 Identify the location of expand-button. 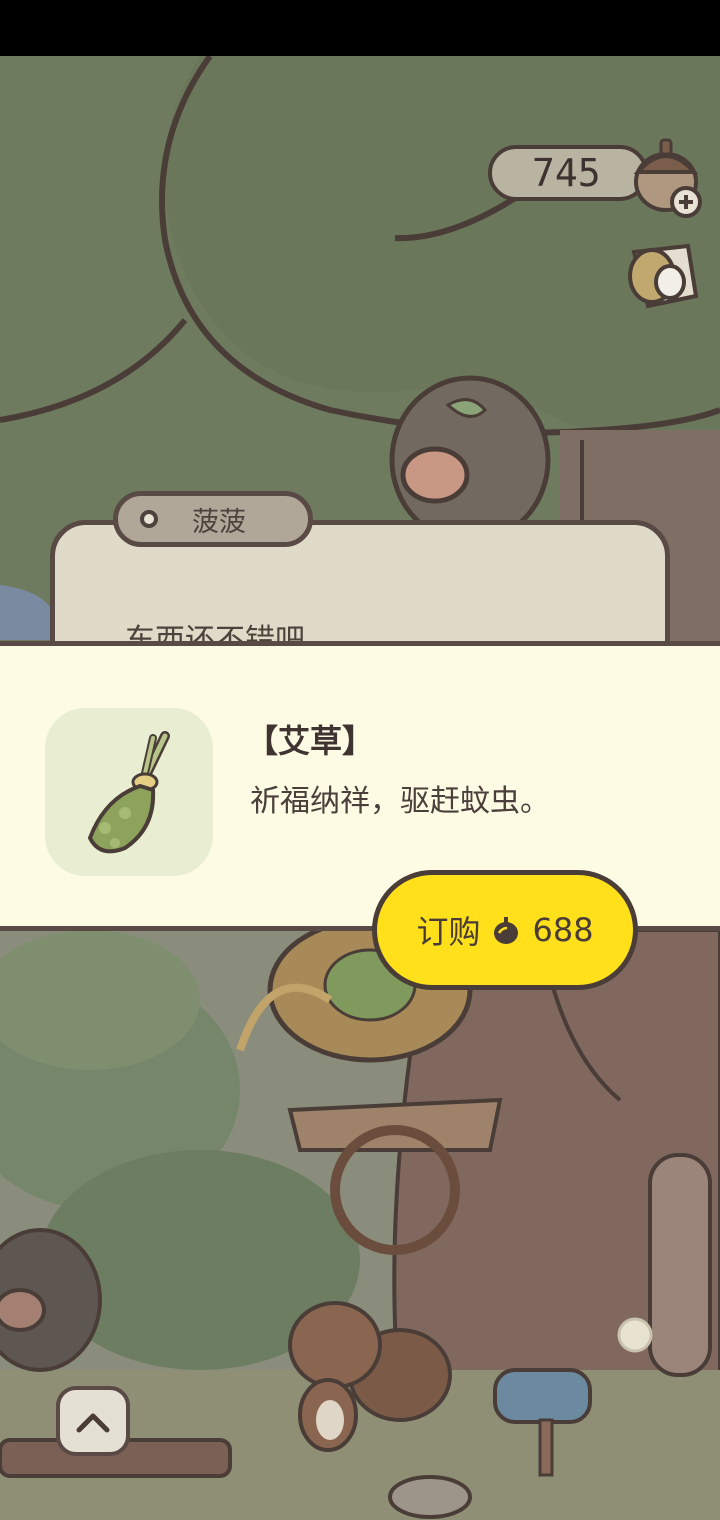
(93, 1421).